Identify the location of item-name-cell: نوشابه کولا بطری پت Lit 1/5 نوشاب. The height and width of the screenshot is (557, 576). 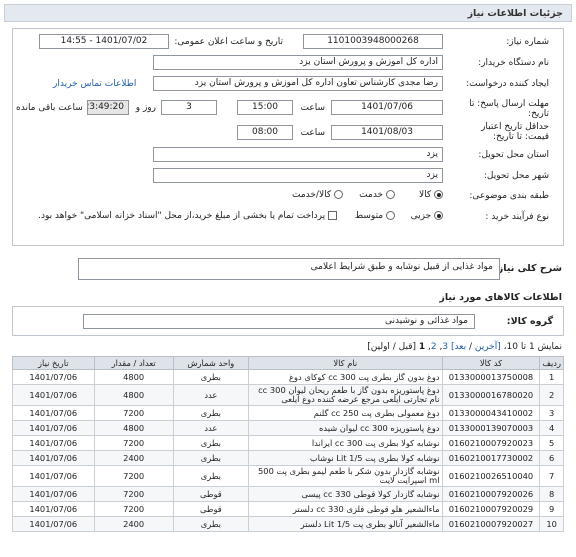
(345, 458).